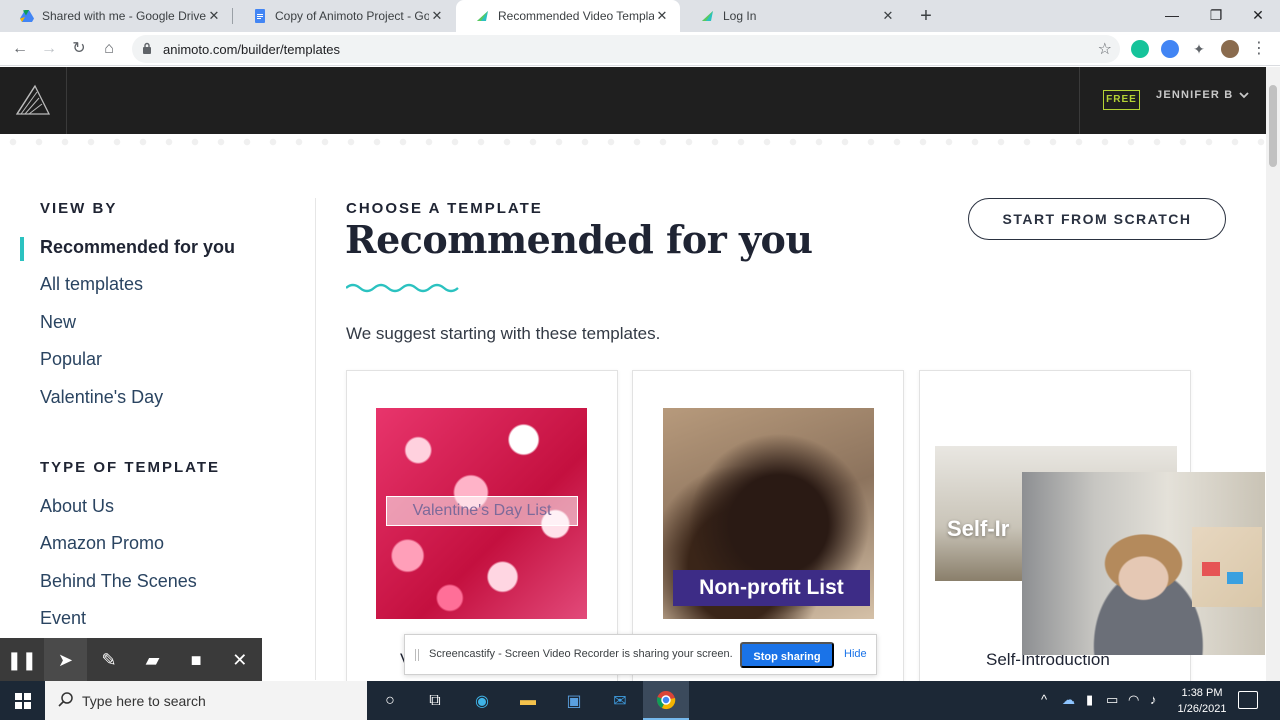  What do you see at coordinates (315, 439) in the screenshot?
I see `sidebar-divider` at bounding box center [315, 439].